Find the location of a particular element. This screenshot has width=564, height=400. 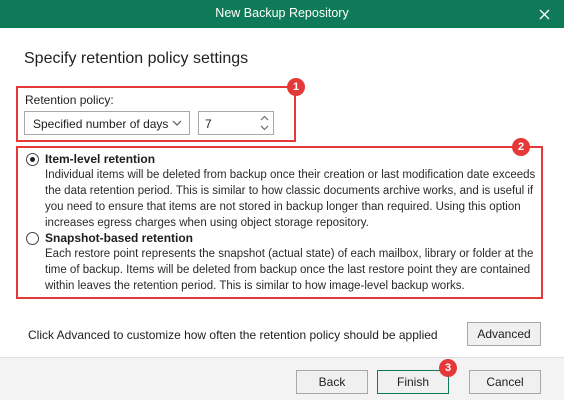

item-level-radio is located at coordinates (32, 159).